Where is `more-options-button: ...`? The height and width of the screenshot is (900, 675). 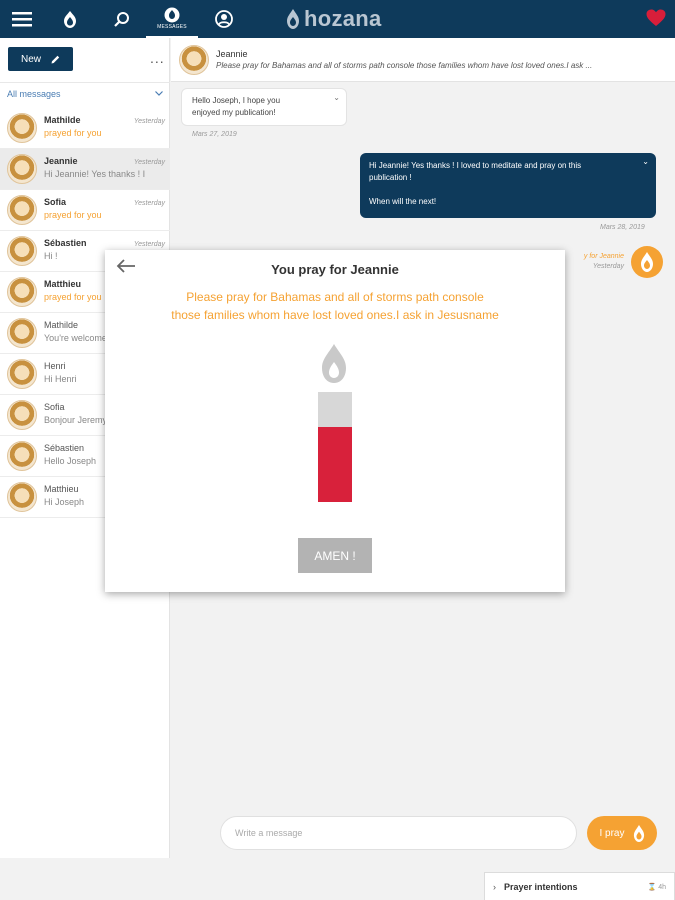 more-options-button: ... is located at coordinates (157, 58).